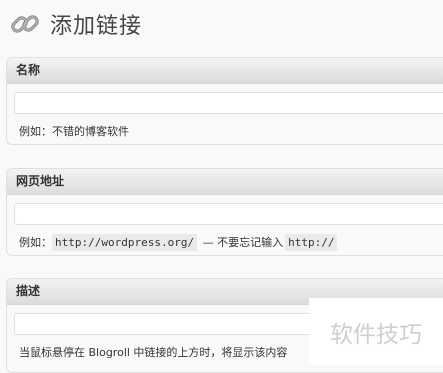  Describe the element at coordinates (376, 331) in the screenshot. I see `watermark: 软件技巧` at that location.